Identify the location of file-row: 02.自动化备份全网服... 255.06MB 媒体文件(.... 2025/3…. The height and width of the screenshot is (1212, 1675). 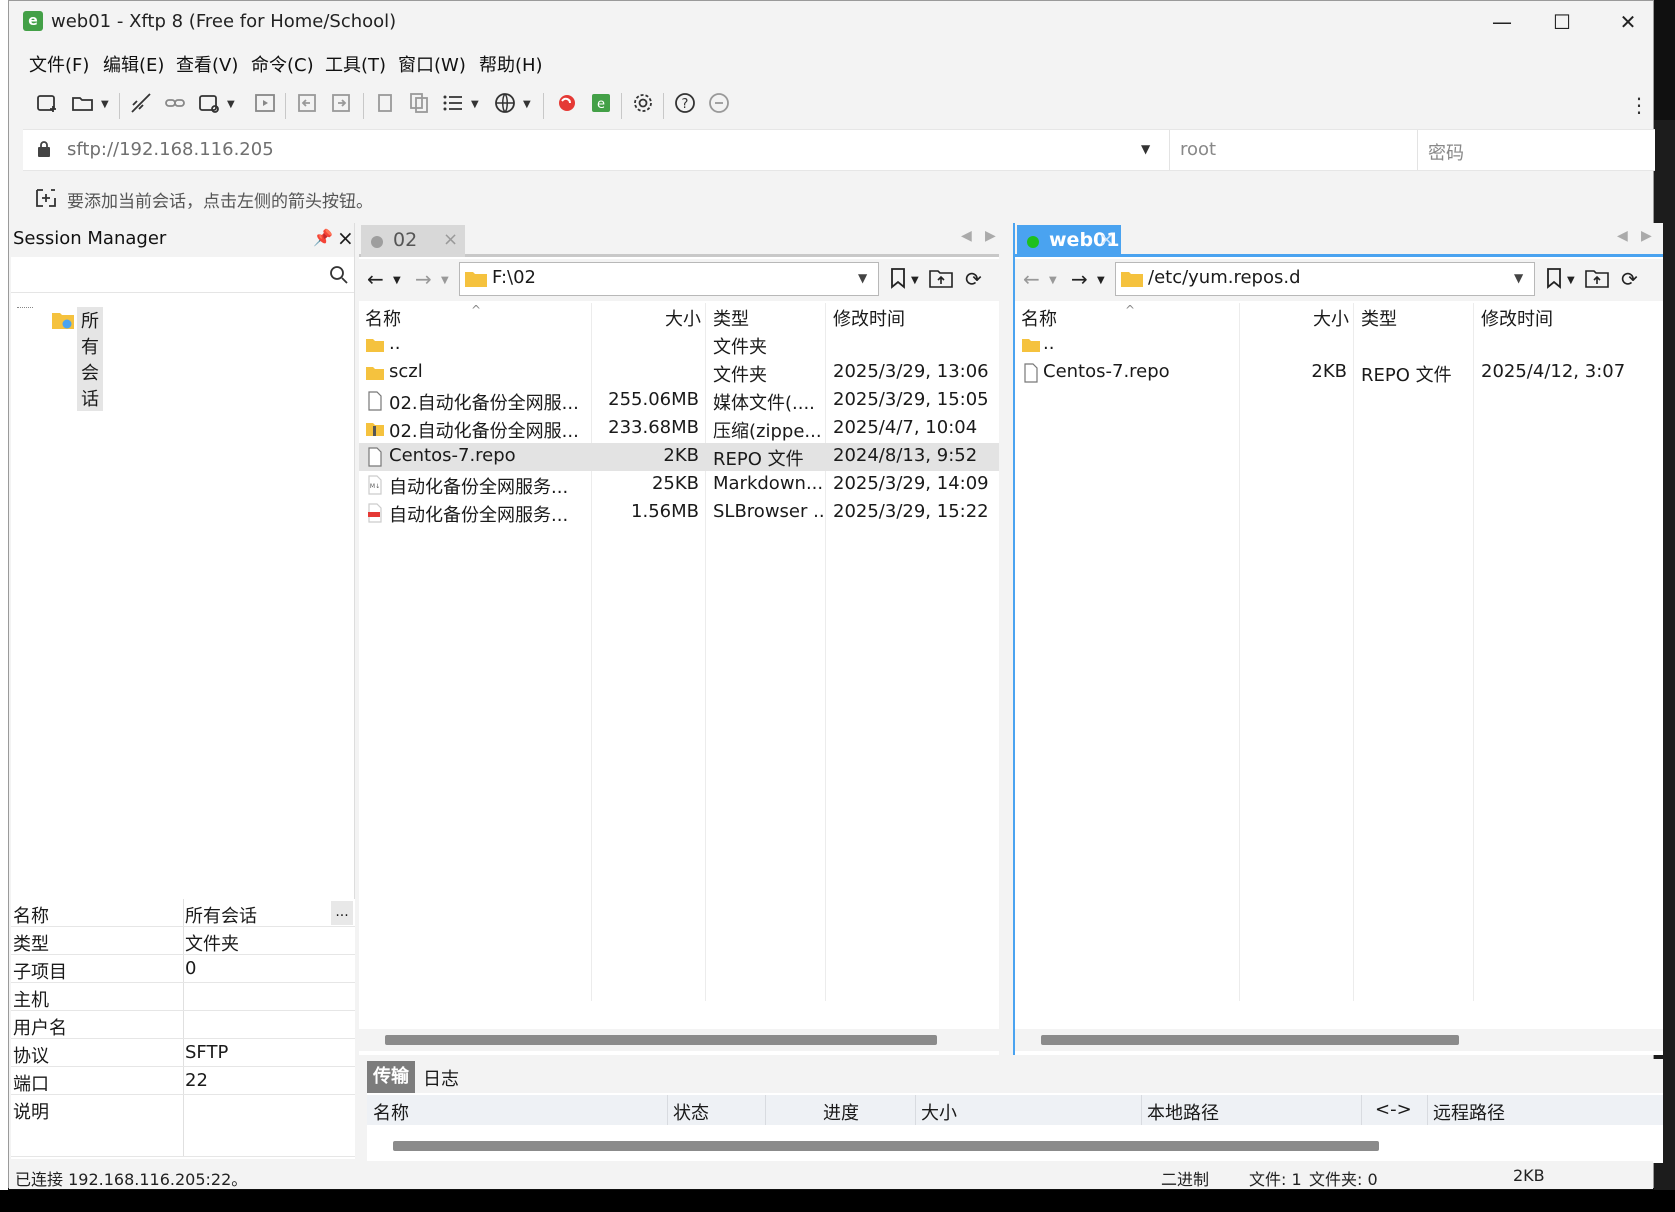
(679, 401).